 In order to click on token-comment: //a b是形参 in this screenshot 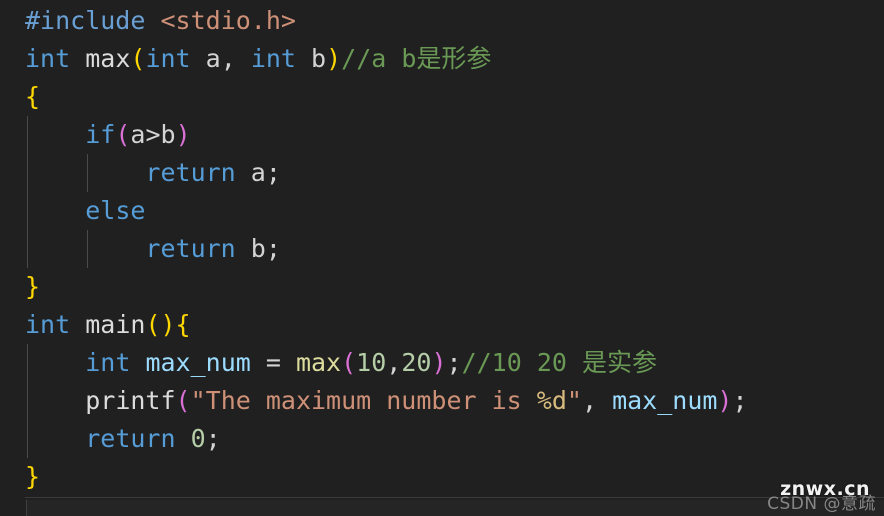, I will do `click(416, 58)`.